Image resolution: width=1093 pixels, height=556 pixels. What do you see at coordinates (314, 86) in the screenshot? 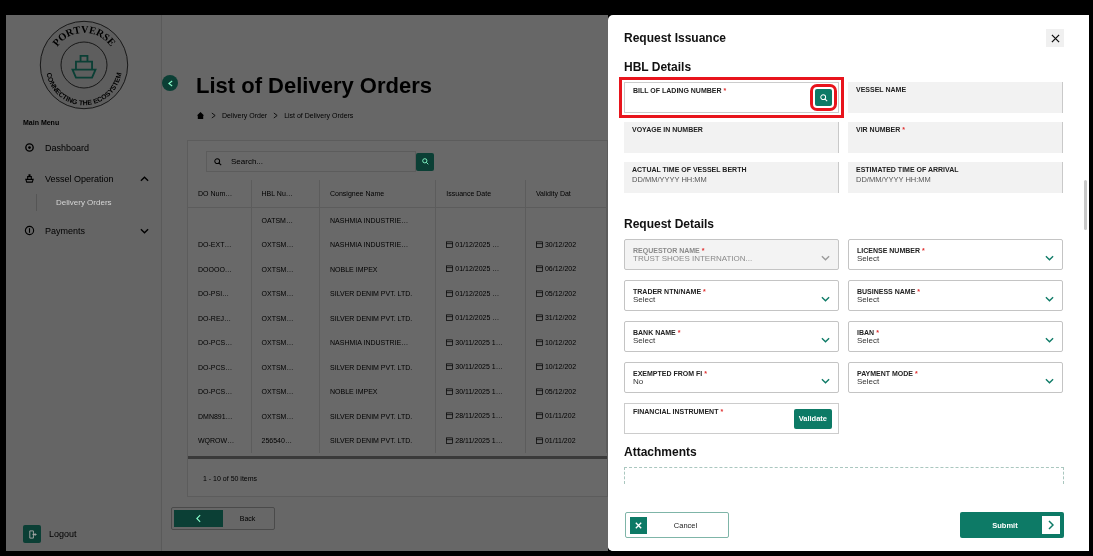
I see `page-title: List of Delivery Orders` at bounding box center [314, 86].